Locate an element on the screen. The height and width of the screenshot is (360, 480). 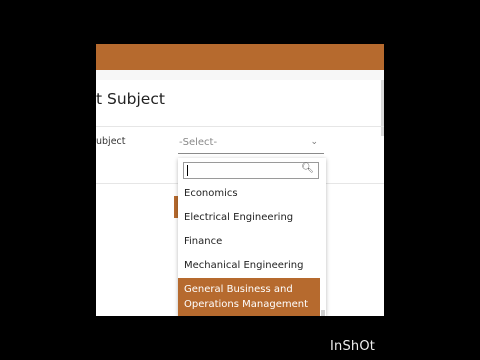
header-spacer is located at coordinates (240, 75).